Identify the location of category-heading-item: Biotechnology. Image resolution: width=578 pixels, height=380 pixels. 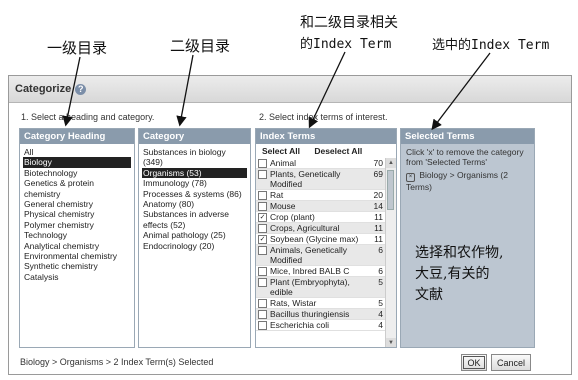
(77, 173).